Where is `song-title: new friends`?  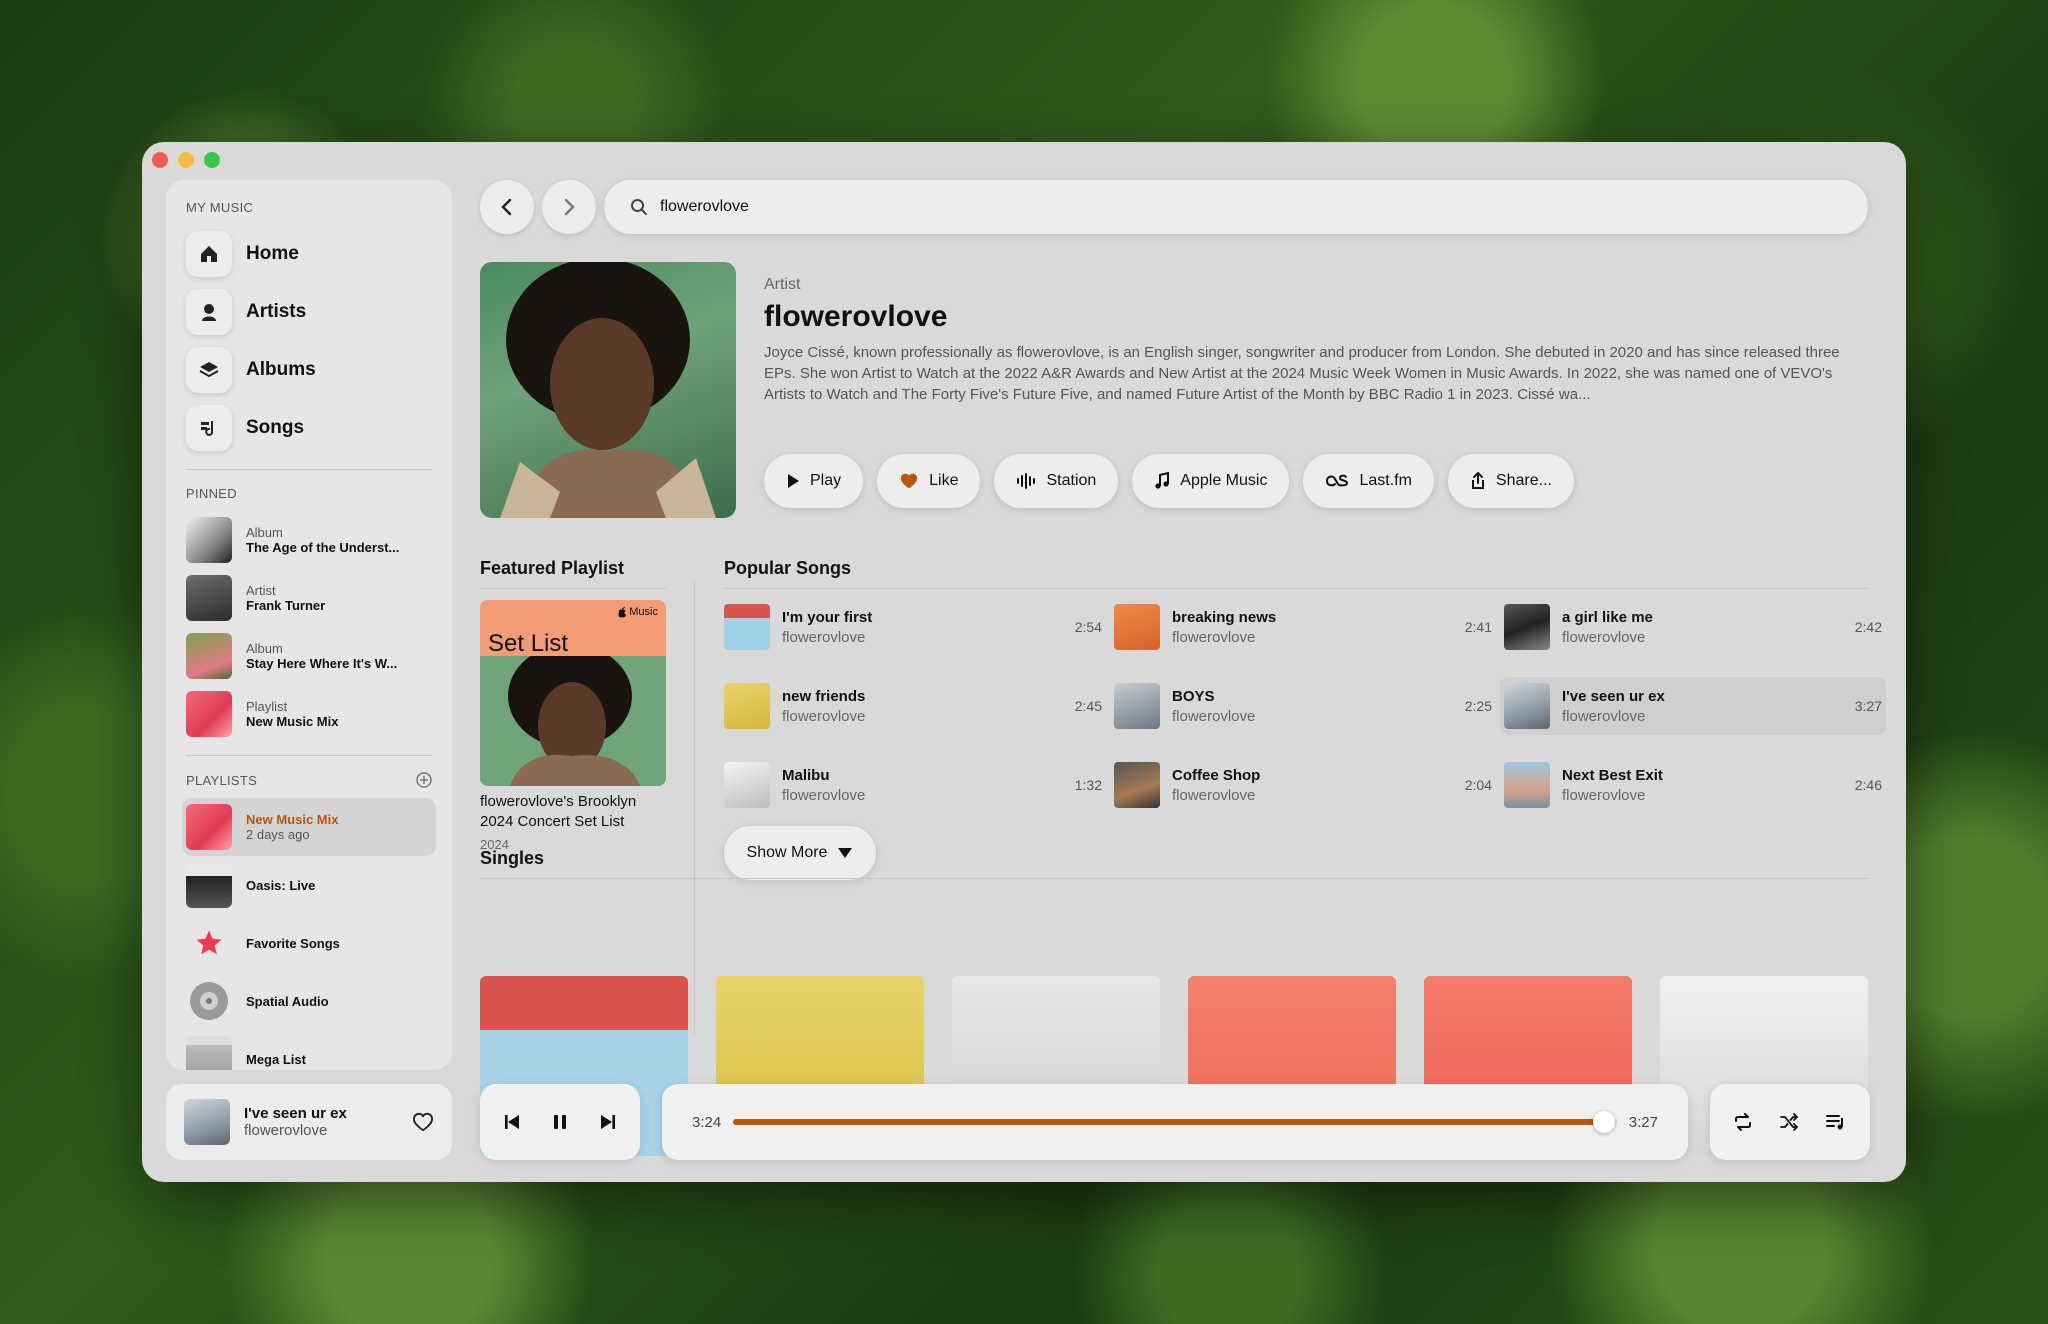 song-title: new friends is located at coordinates (824, 696).